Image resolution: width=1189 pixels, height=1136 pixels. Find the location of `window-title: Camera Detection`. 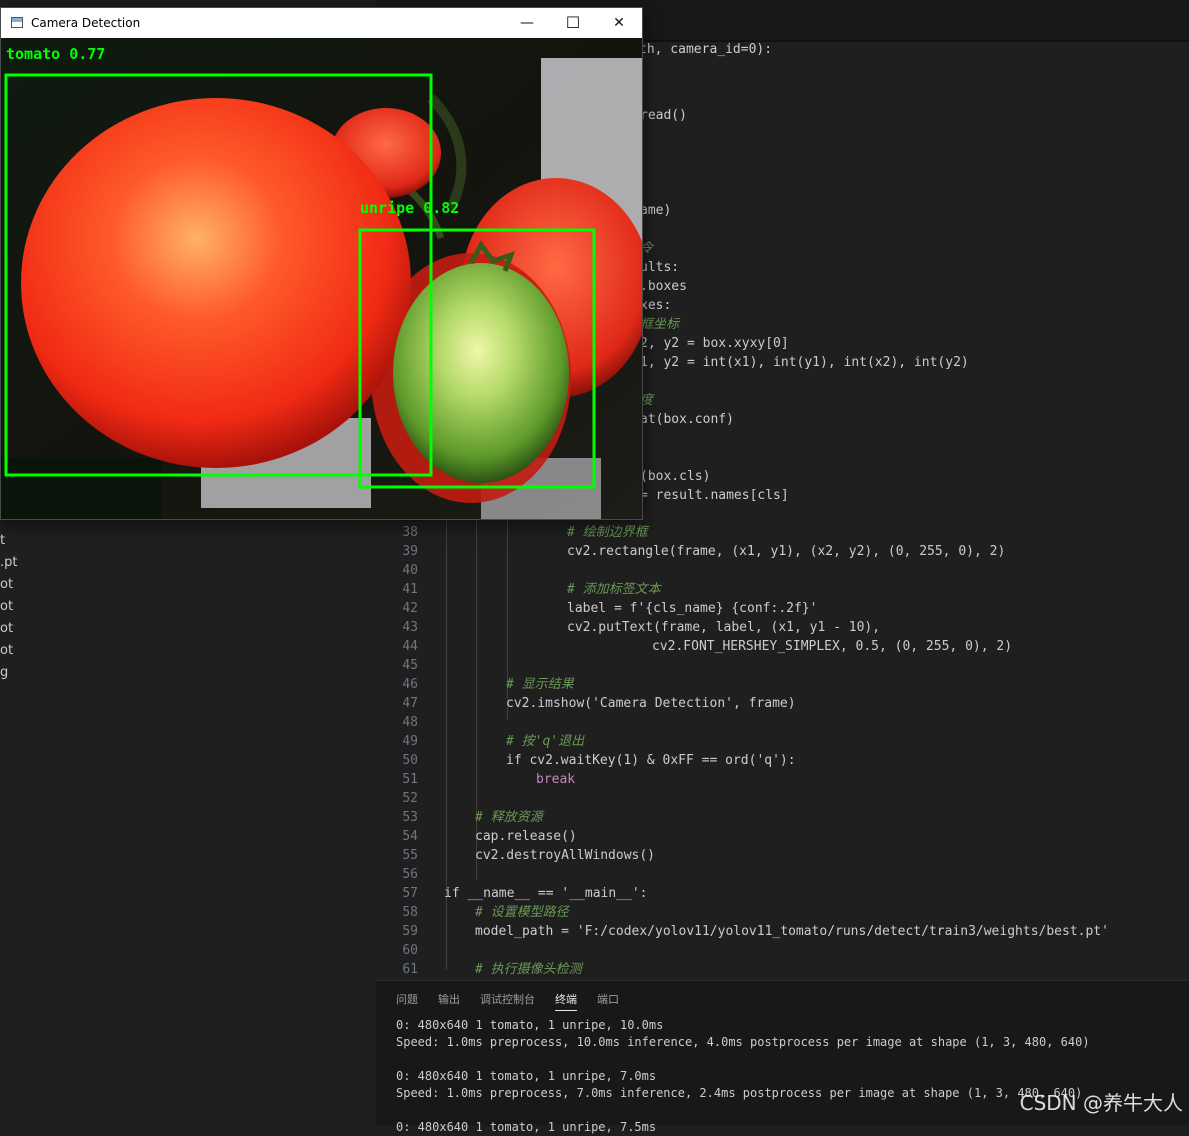

window-title: Camera Detection is located at coordinates (86, 23).